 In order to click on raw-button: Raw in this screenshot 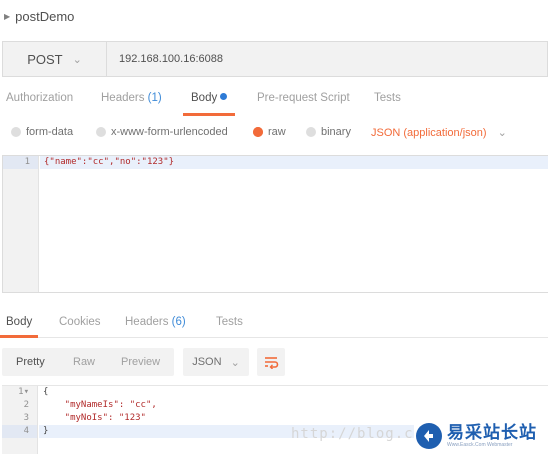, I will do `click(84, 362)`.